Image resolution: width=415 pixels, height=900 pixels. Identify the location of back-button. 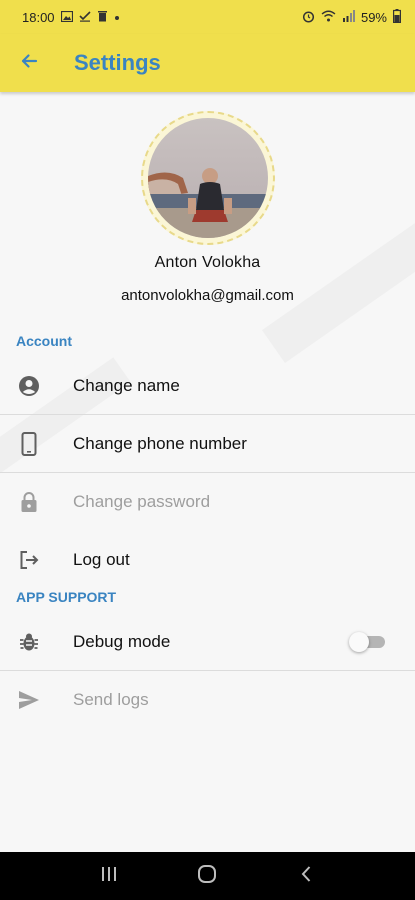
(29, 63).